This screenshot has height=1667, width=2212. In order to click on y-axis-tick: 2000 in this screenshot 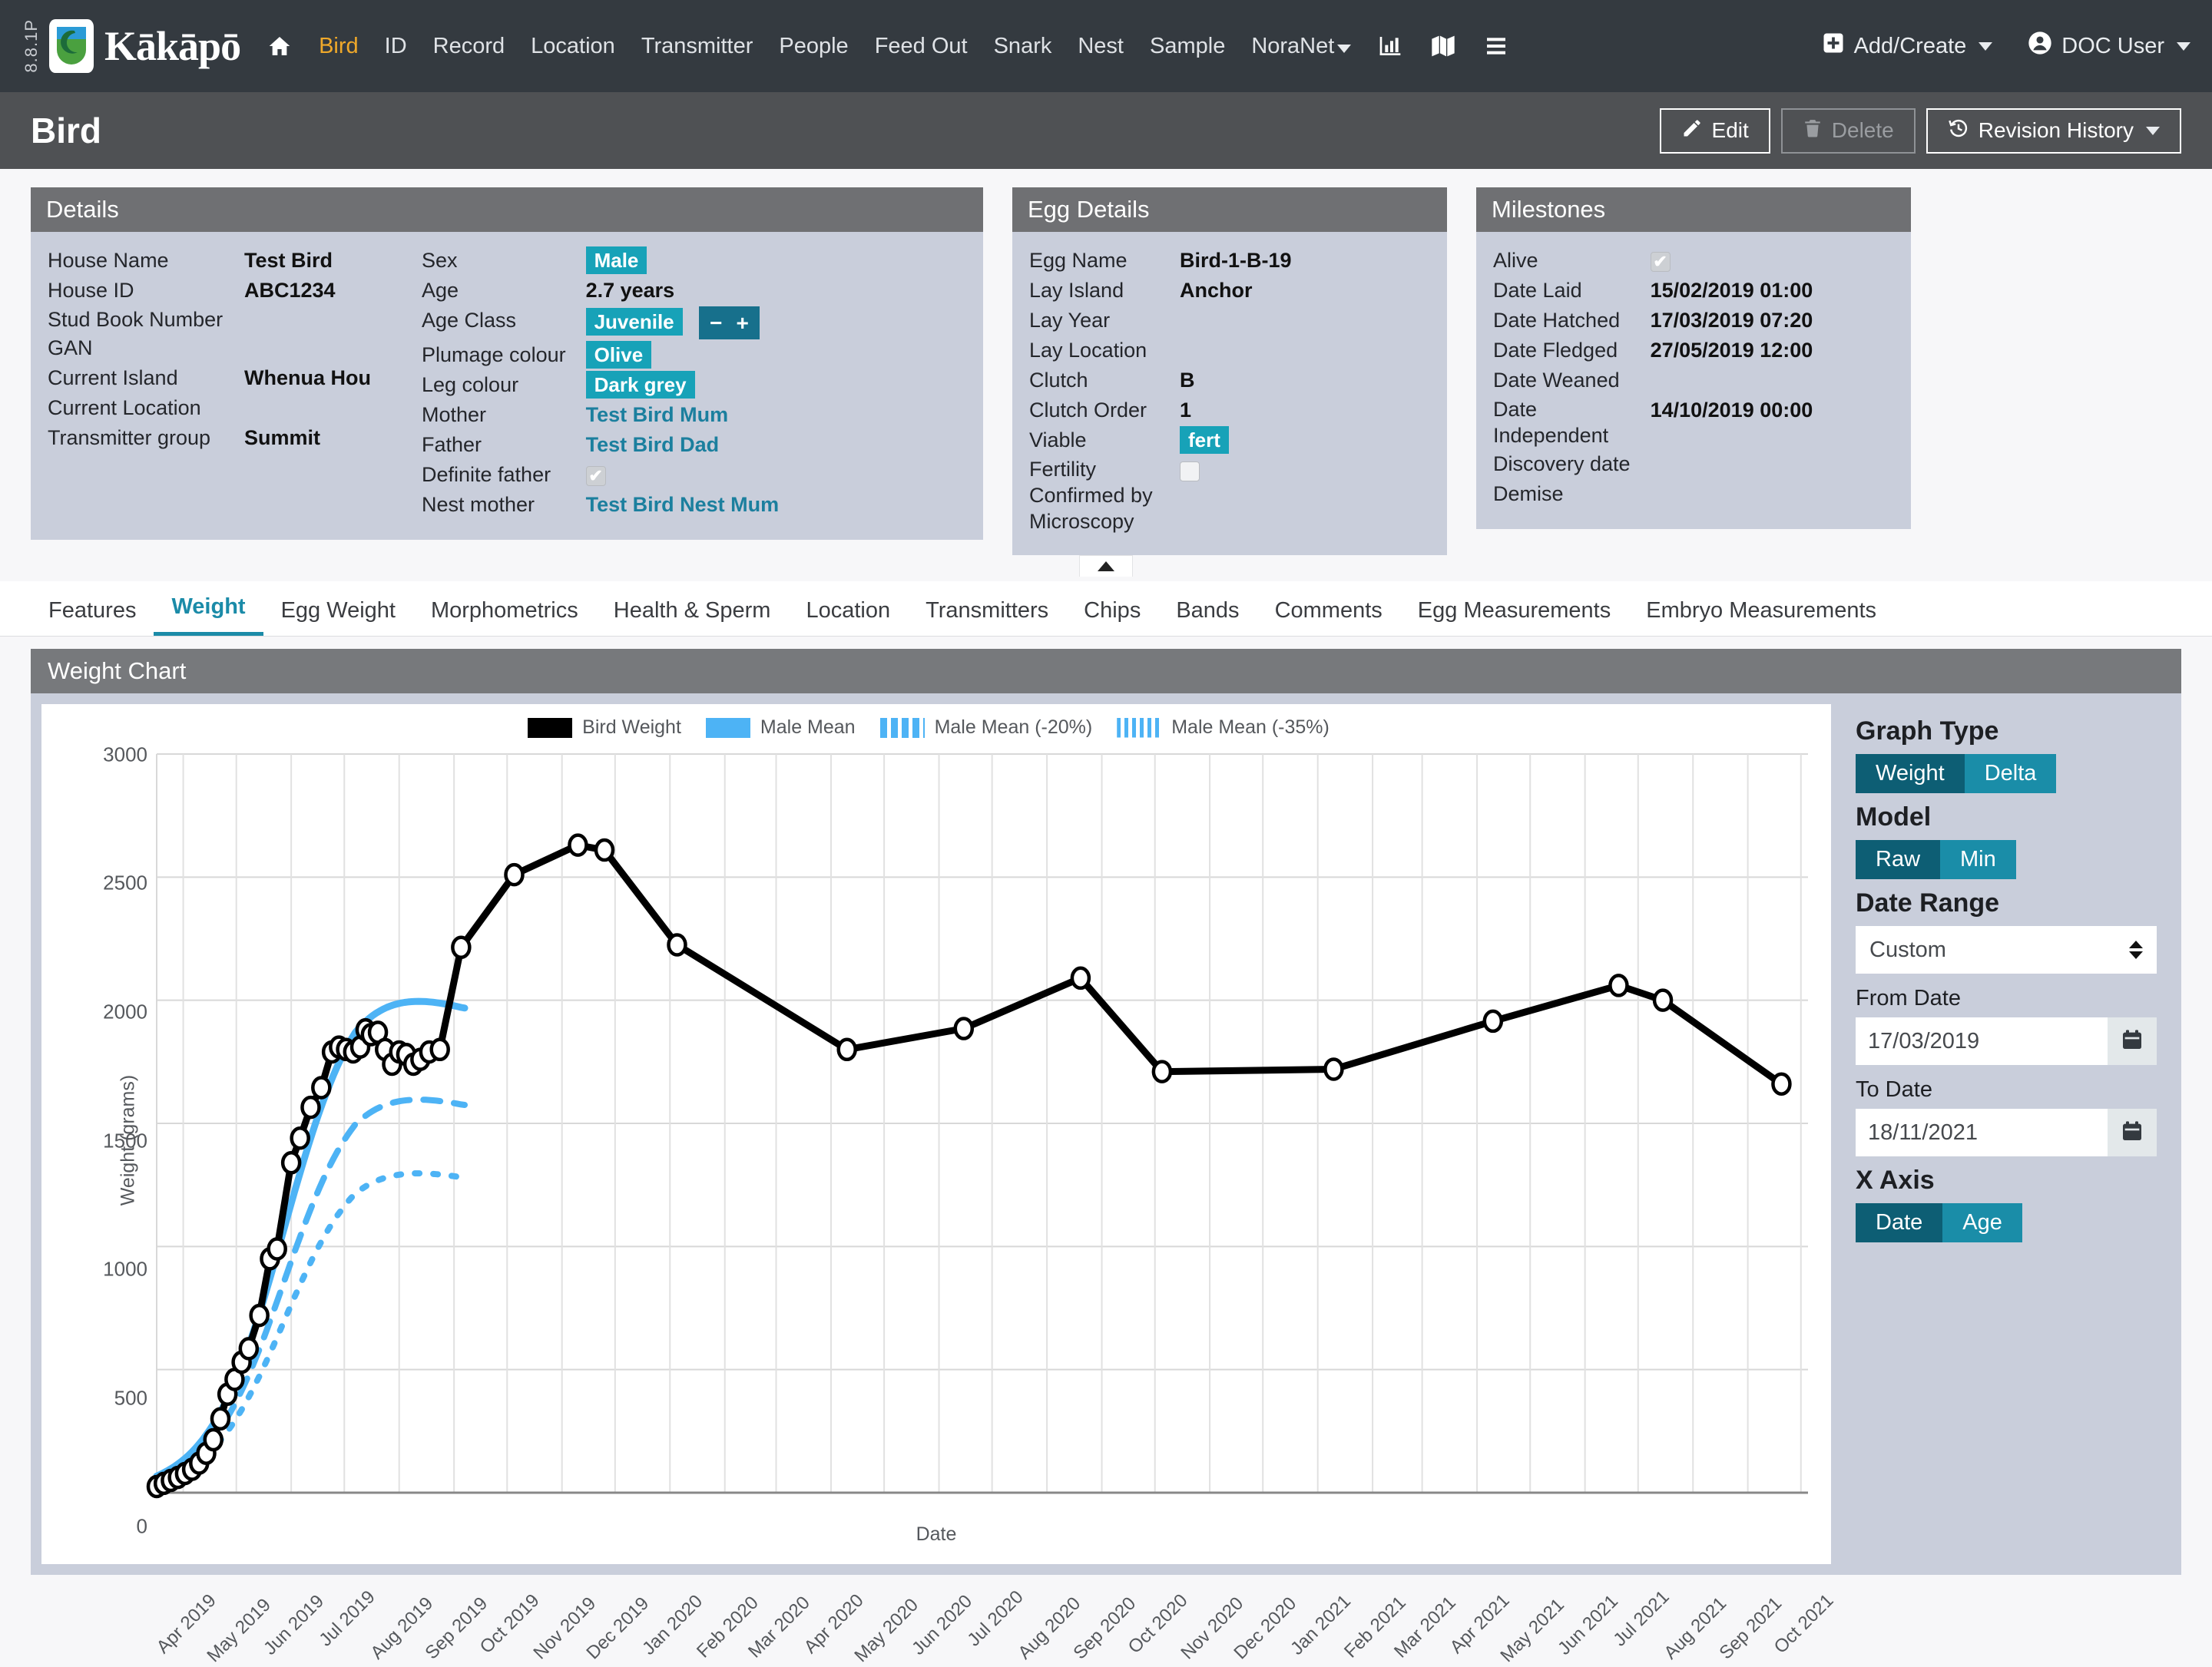, I will do `click(125, 1012)`.